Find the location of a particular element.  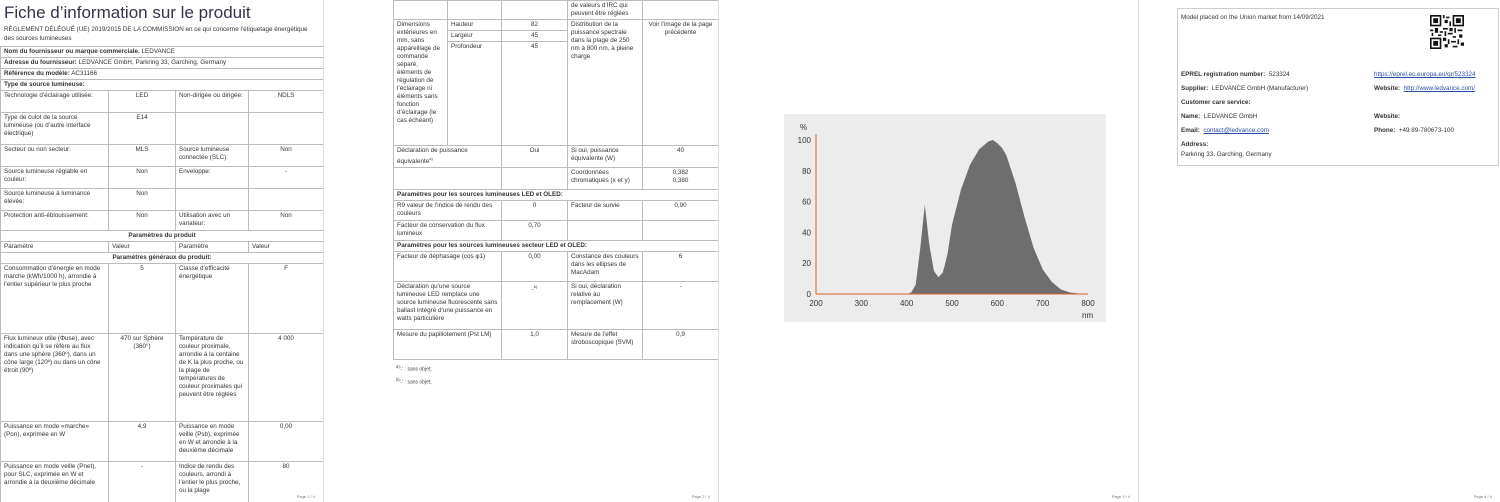

x-tick-label: 500 is located at coordinates (952, 303).